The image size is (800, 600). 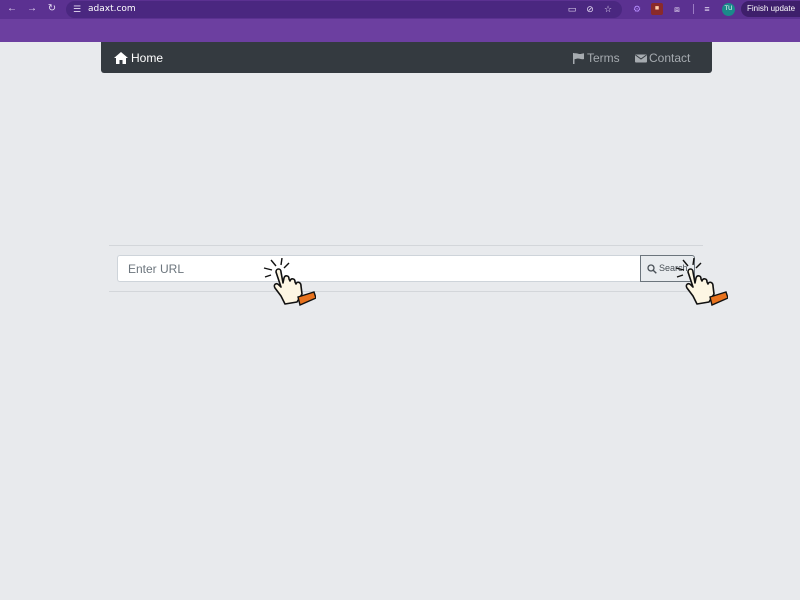 What do you see at coordinates (147, 58) in the screenshot?
I see `nav-home-label: Home` at bounding box center [147, 58].